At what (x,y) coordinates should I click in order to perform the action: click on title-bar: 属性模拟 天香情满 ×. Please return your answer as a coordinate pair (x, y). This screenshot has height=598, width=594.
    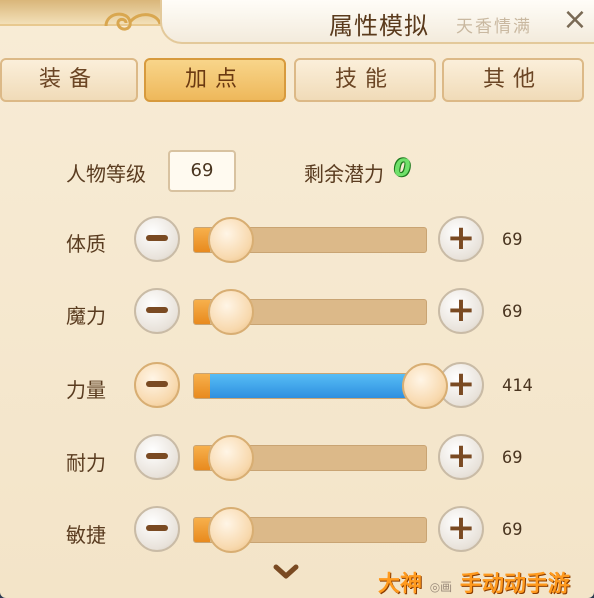
    Looking at the image, I should click on (377, 22).